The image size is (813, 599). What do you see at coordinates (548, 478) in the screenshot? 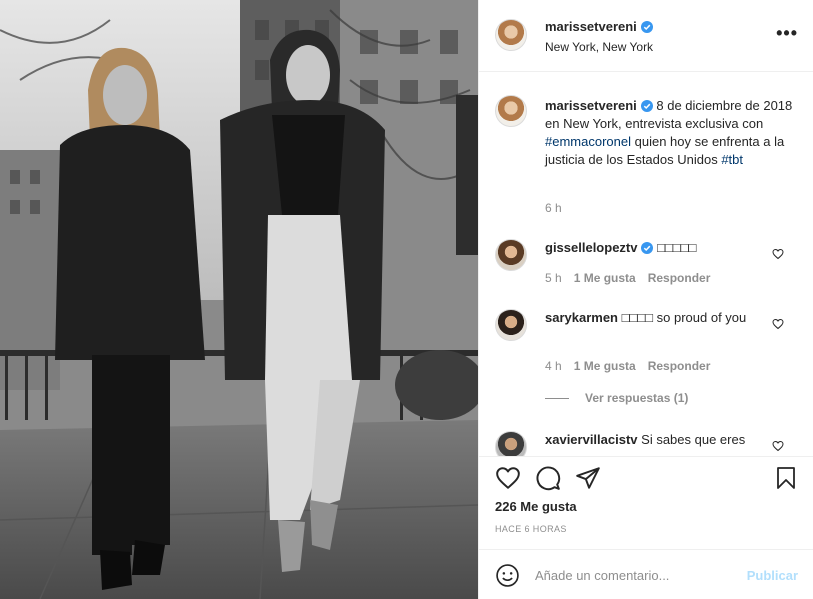
I see `comment-icon` at bounding box center [548, 478].